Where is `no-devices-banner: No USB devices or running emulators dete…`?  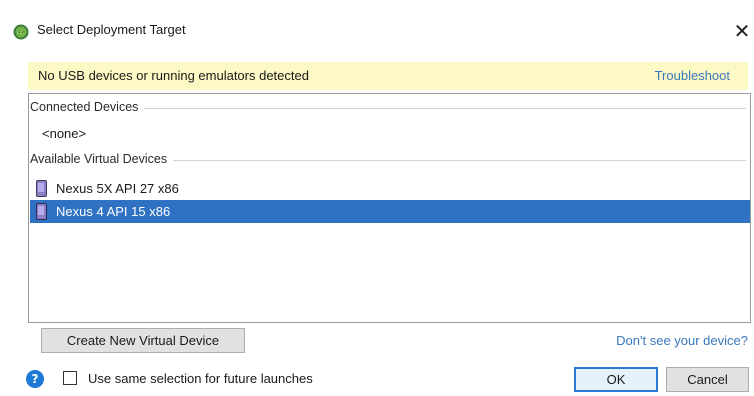
no-devices-banner: No USB devices or running emulators dete… is located at coordinates (388, 76).